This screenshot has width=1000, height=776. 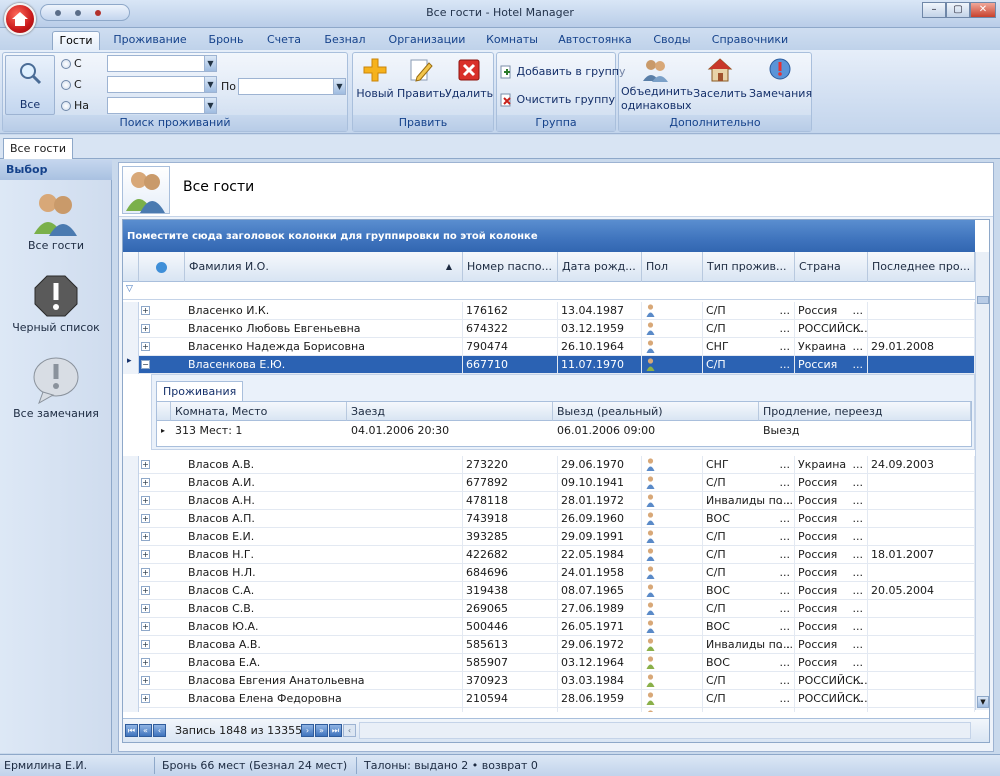 What do you see at coordinates (307, 730) in the screenshot?
I see `next-record-button: ›` at bounding box center [307, 730].